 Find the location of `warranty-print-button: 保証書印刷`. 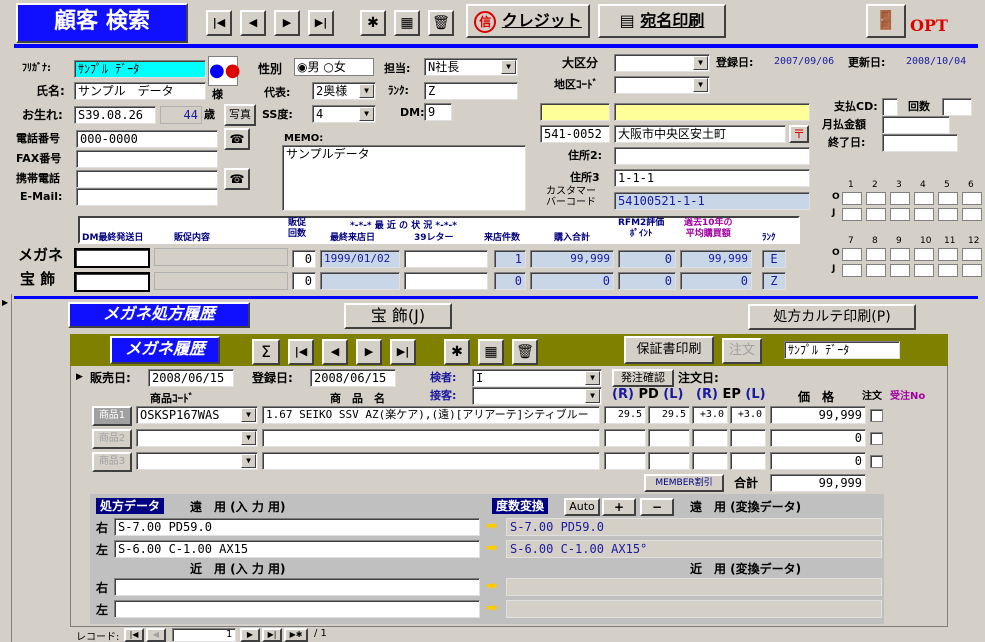

warranty-print-button: 保証書印刷 is located at coordinates (669, 350).